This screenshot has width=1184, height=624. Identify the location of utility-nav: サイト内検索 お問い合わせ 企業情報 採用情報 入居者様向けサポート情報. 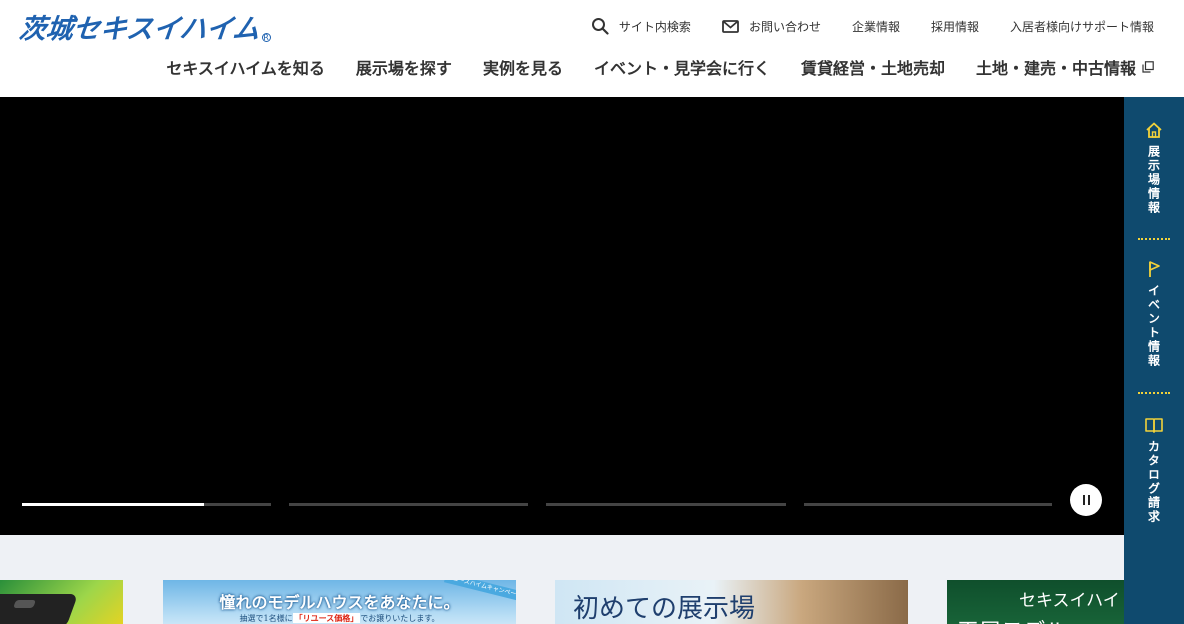
(872, 26).